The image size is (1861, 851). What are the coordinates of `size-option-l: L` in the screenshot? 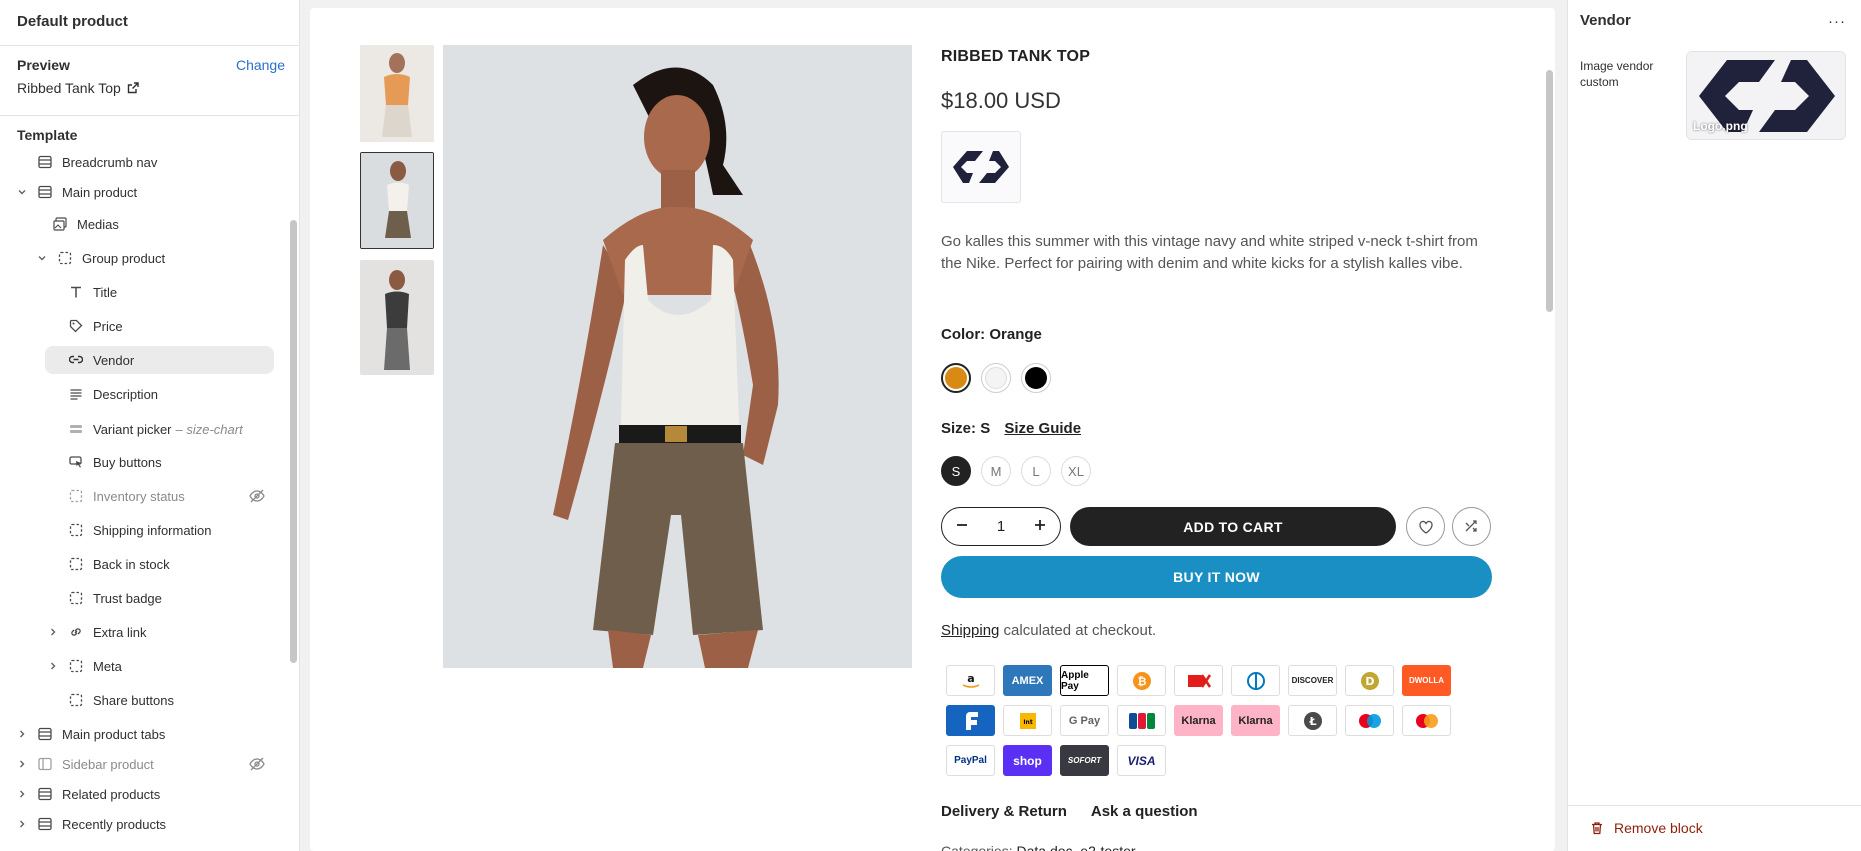 It's located at (1036, 471).